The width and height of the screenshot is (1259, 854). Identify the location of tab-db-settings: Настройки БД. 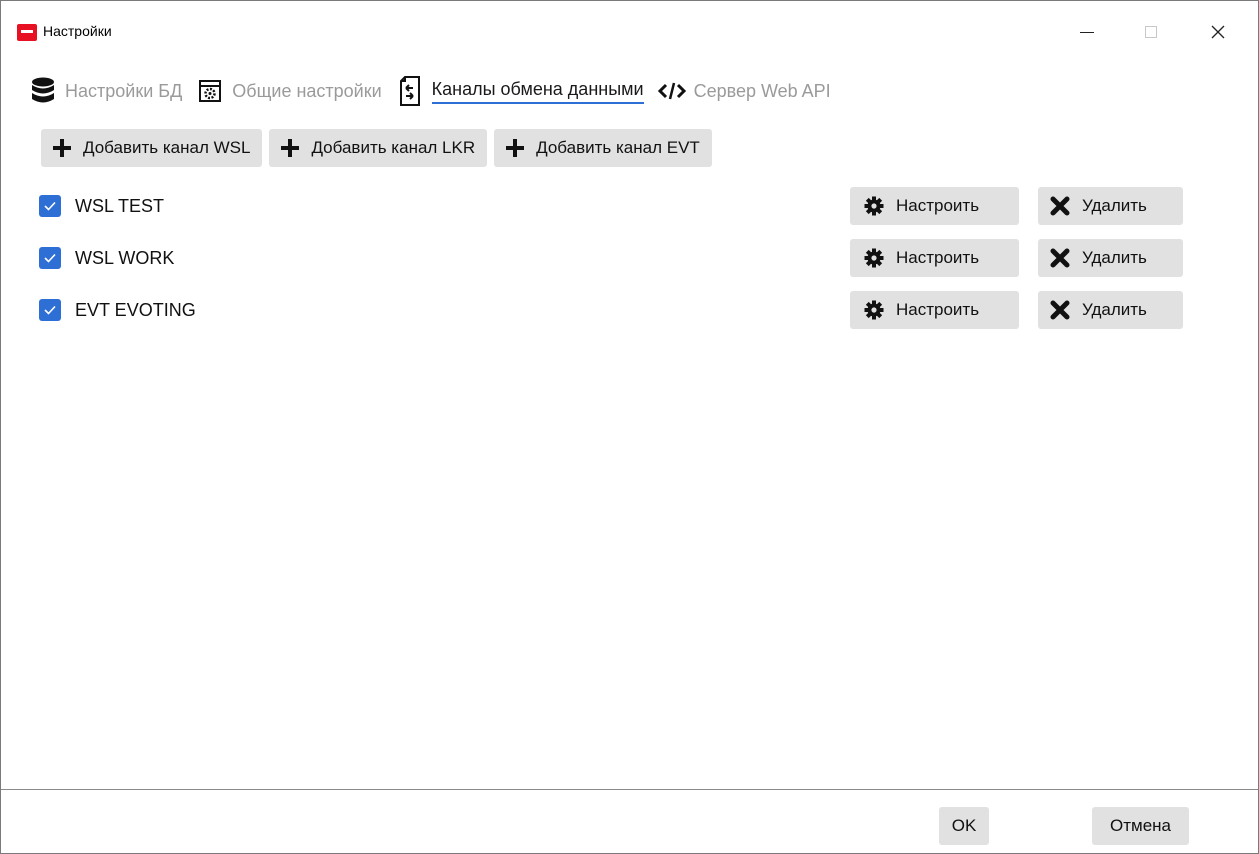
(105, 91).